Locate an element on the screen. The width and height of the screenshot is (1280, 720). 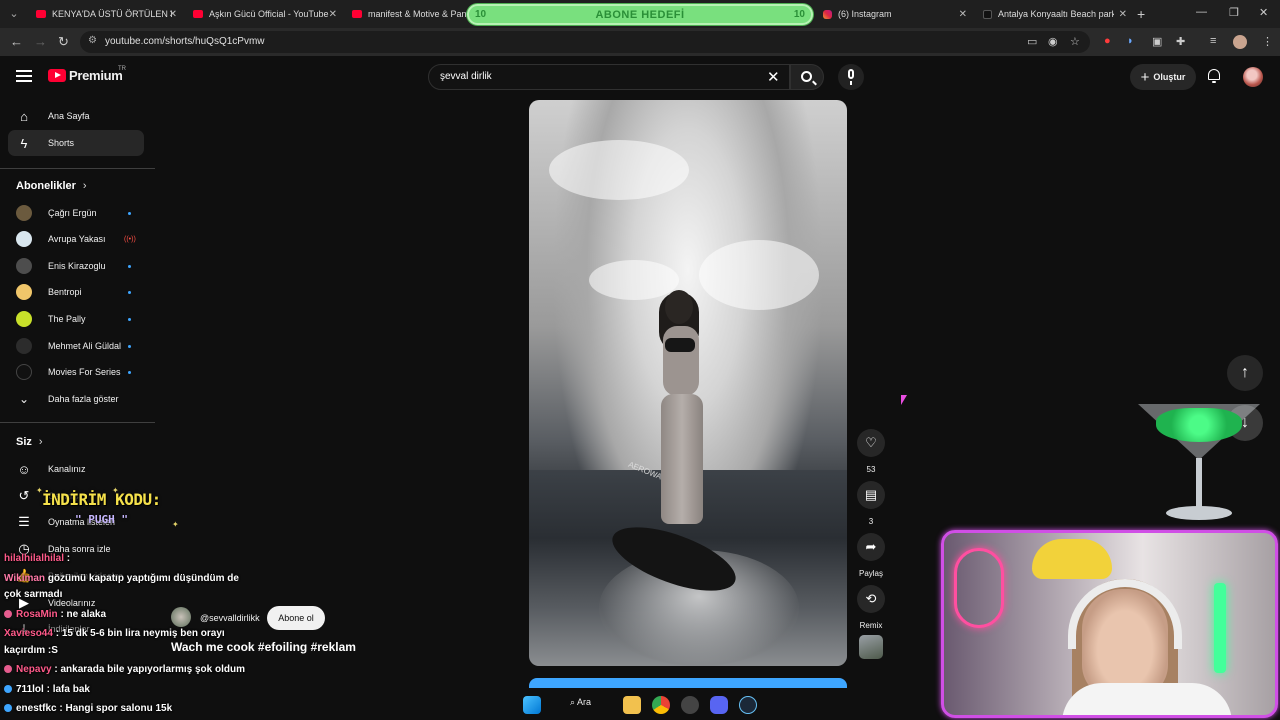
subscription-item: Avrupa Yakası ((•)) is located at coordinates (76, 239).